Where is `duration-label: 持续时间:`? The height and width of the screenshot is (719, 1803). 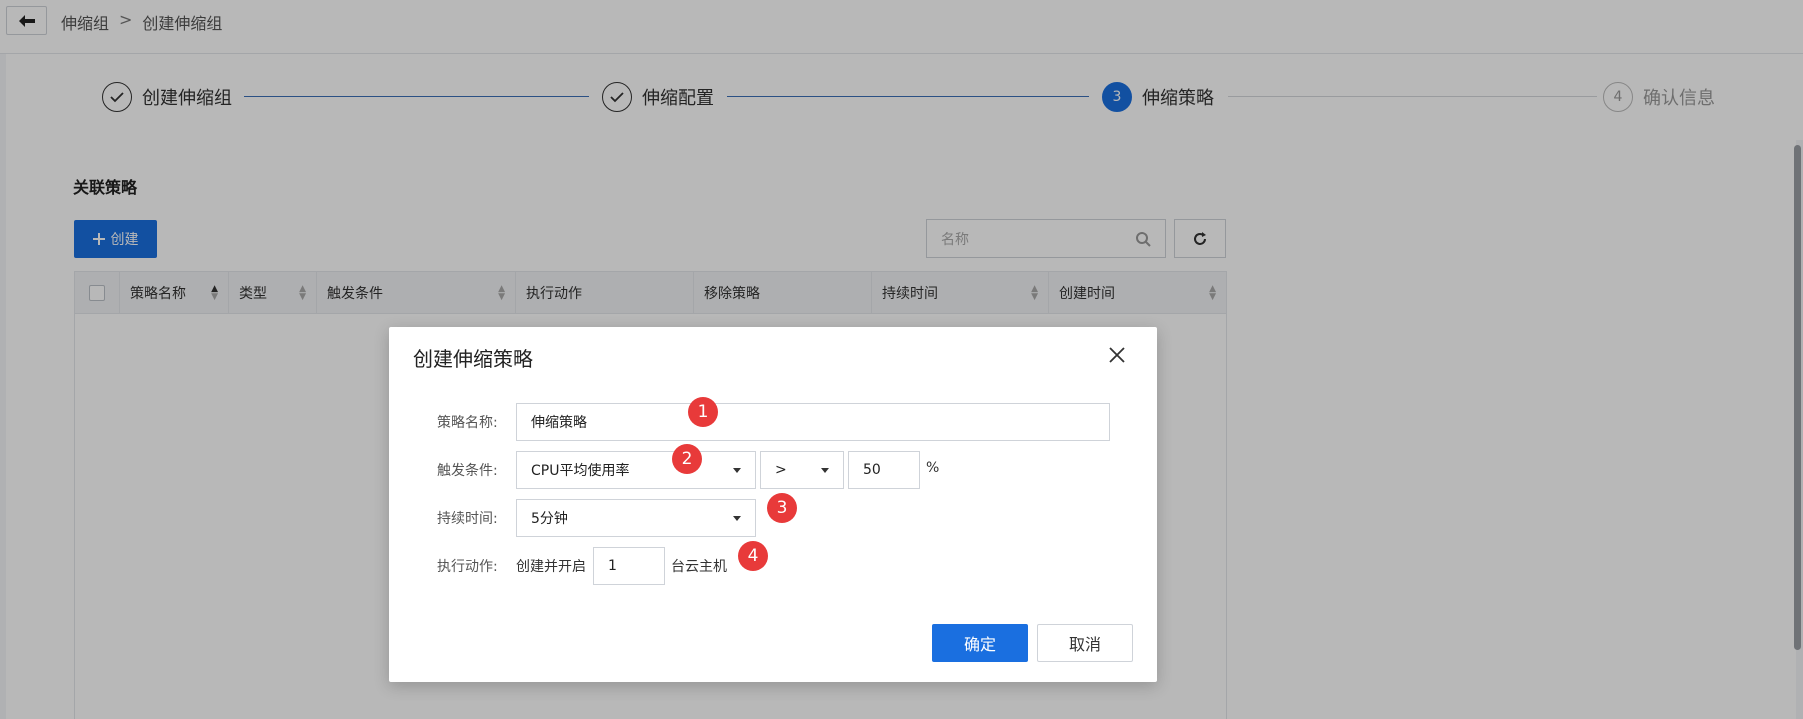 duration-label: 持续时间: is located at coordinates (467, 519).